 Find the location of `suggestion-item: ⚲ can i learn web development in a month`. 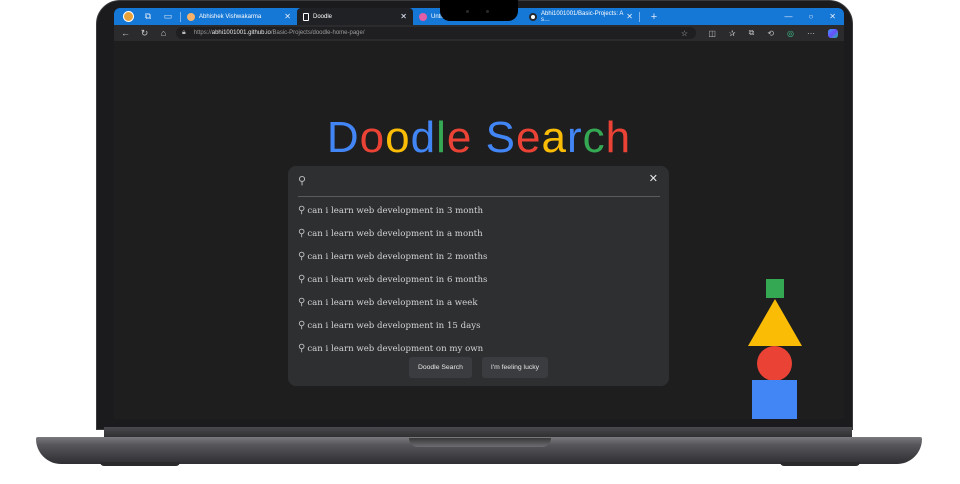

suggestion-item: ⚲ can i learn web development in a month is located at coordinates (478, 233).